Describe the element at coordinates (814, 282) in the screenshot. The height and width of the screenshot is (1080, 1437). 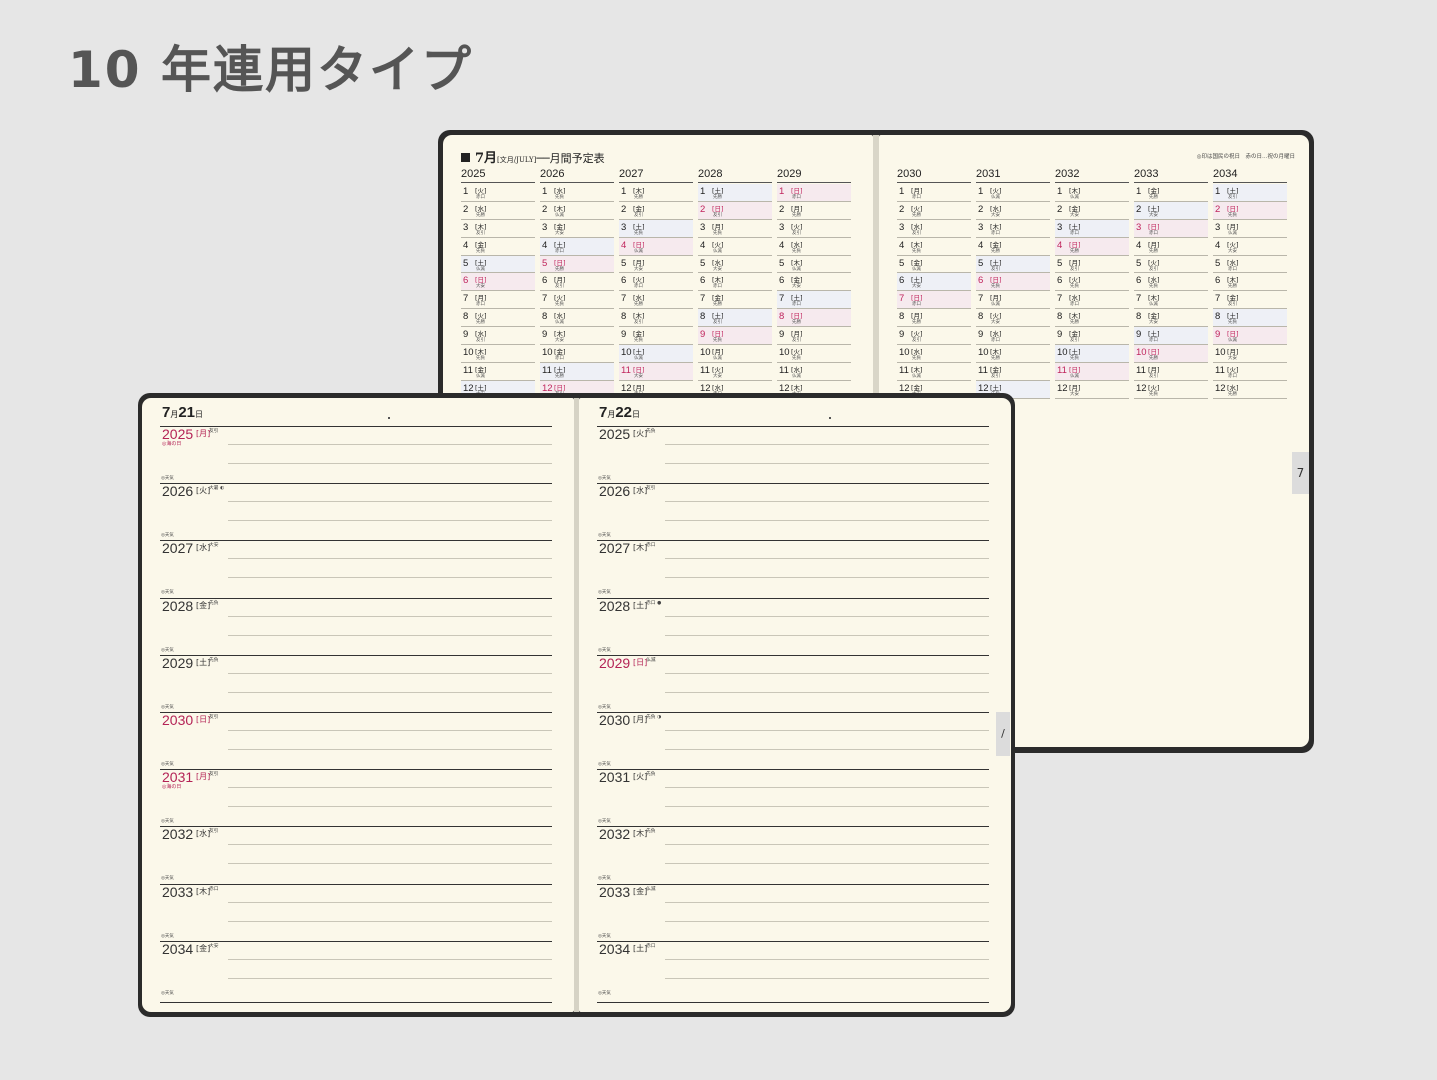
I see `day-row: 6 [金] 大安` at that location.